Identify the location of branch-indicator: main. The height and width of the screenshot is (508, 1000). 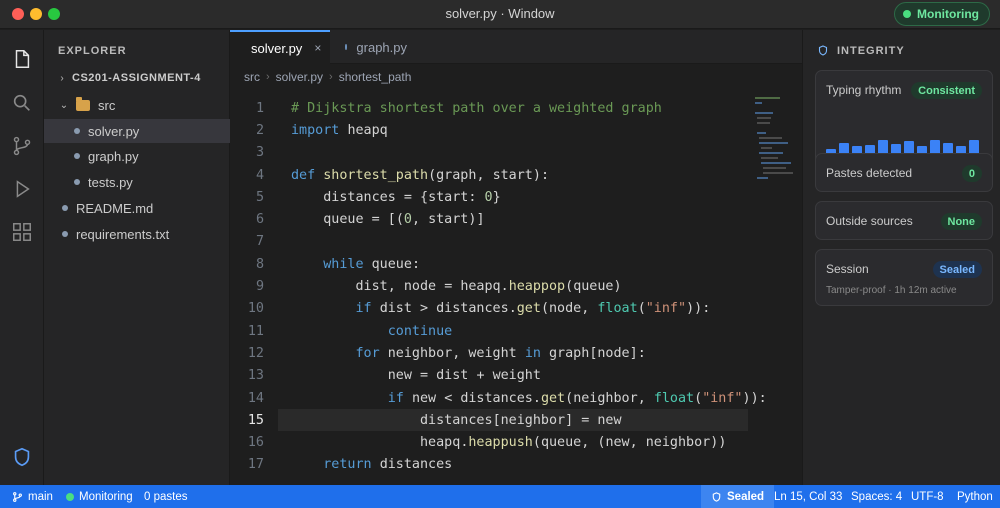
(32, 496).